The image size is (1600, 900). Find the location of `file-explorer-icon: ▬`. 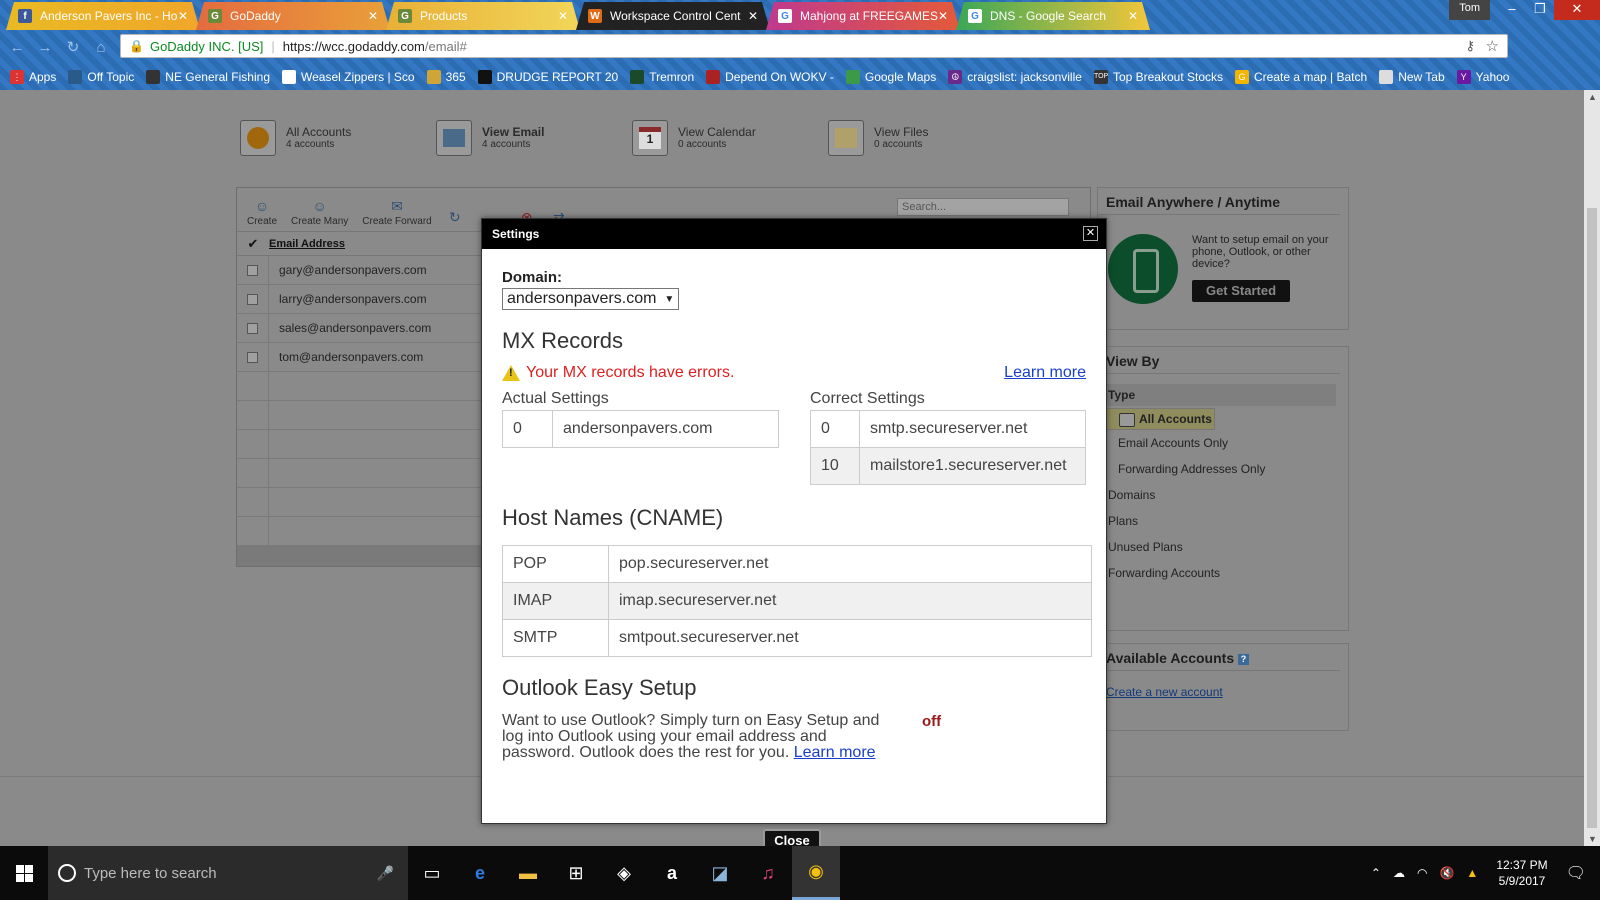

file-explorer-icon: ▬ is located at coordinates (528, 873).